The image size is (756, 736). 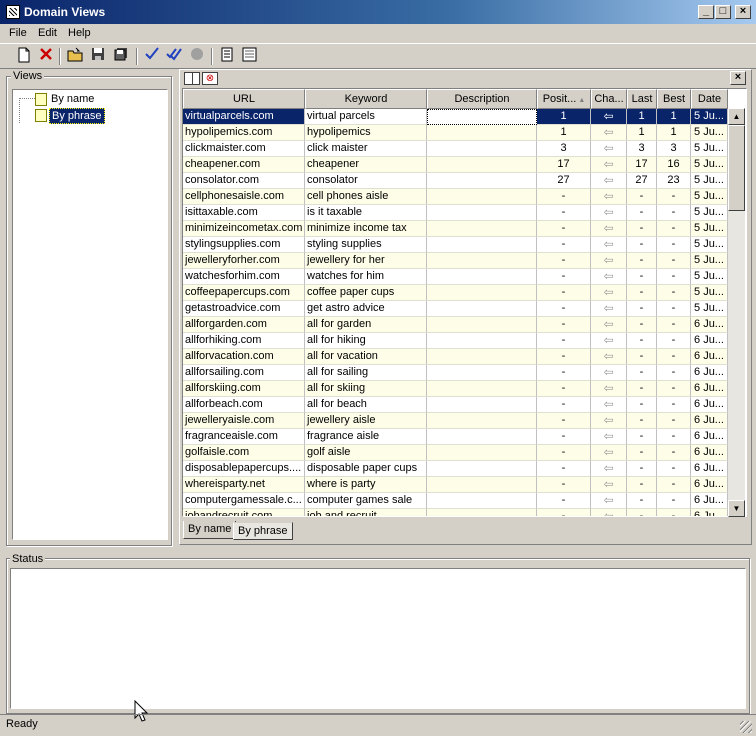 I want to click on header-last: Last, so click(x=642, y=99).